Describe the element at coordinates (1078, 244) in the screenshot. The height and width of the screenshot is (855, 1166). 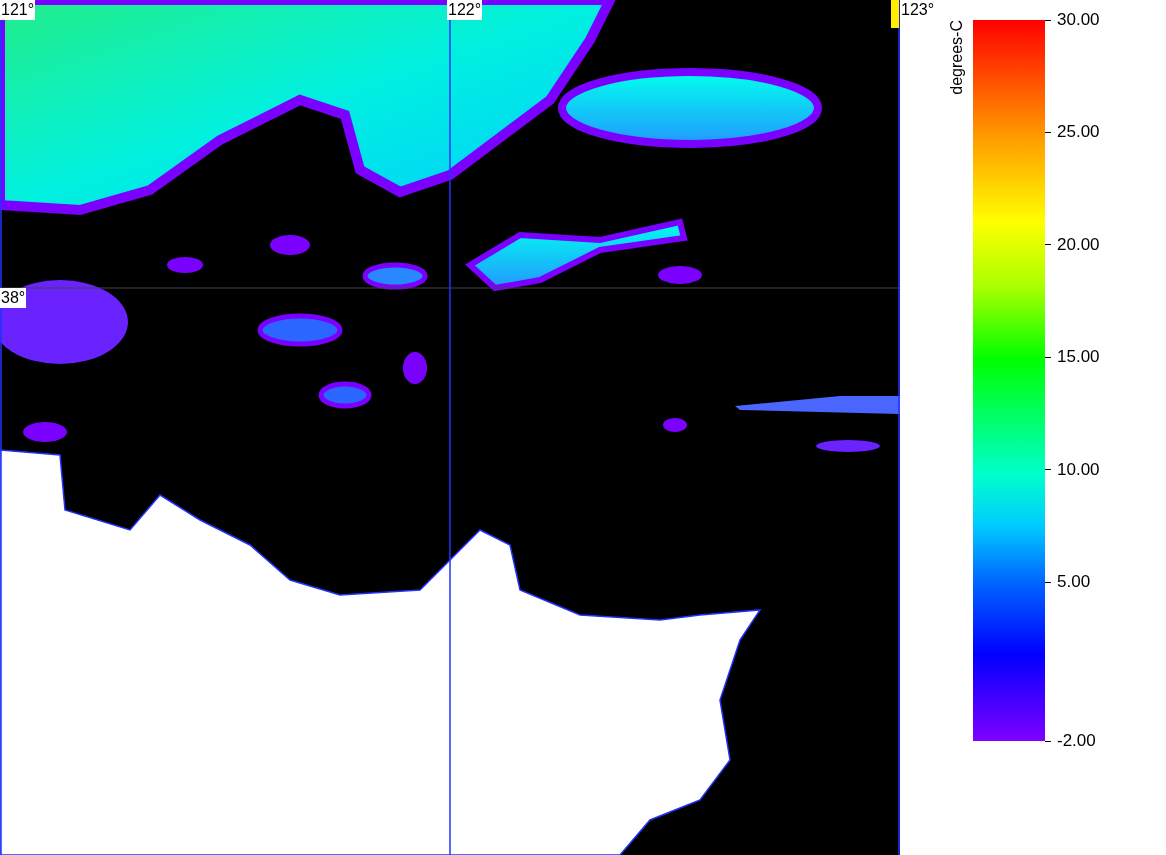
I see `colorbar-tick-label: 20.00` at that location.